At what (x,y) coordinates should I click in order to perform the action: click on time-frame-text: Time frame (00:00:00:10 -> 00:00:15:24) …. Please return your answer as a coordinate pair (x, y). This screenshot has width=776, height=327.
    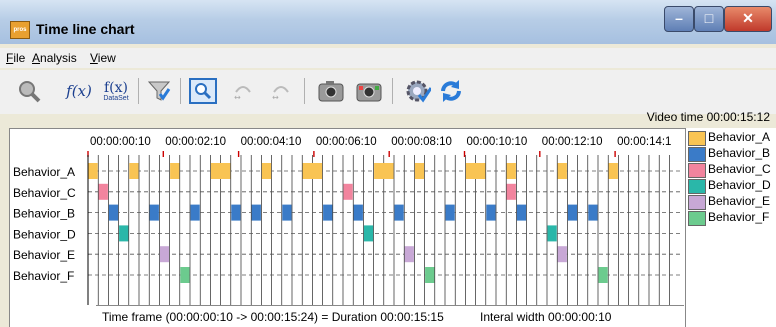
    Looking at the image, I should click on (273, 317).